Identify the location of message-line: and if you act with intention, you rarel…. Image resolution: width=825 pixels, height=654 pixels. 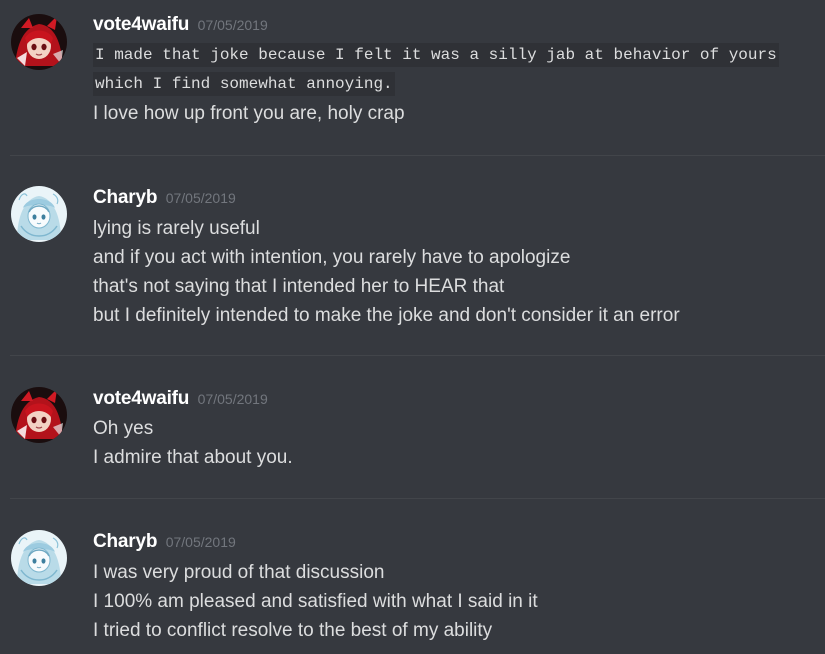
(332, 257).